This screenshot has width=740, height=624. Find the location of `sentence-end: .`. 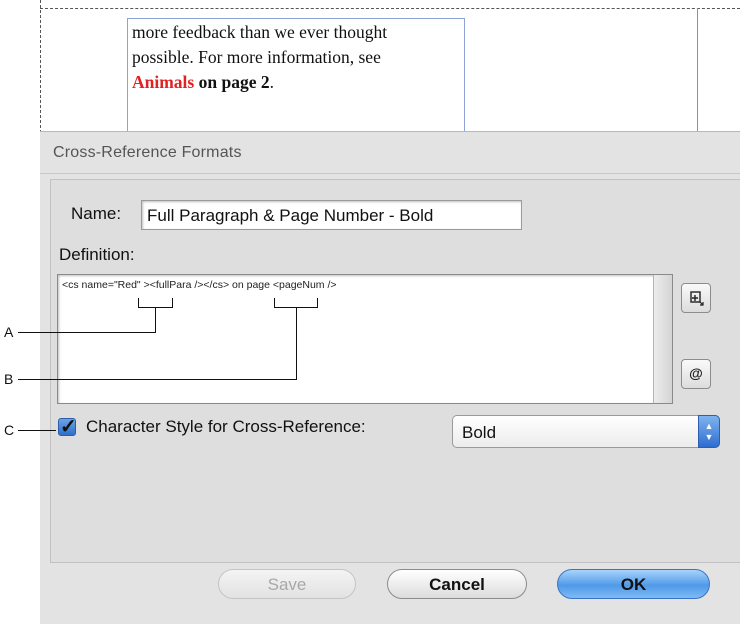

sentence-end: . is located at coordinates (271, 82).